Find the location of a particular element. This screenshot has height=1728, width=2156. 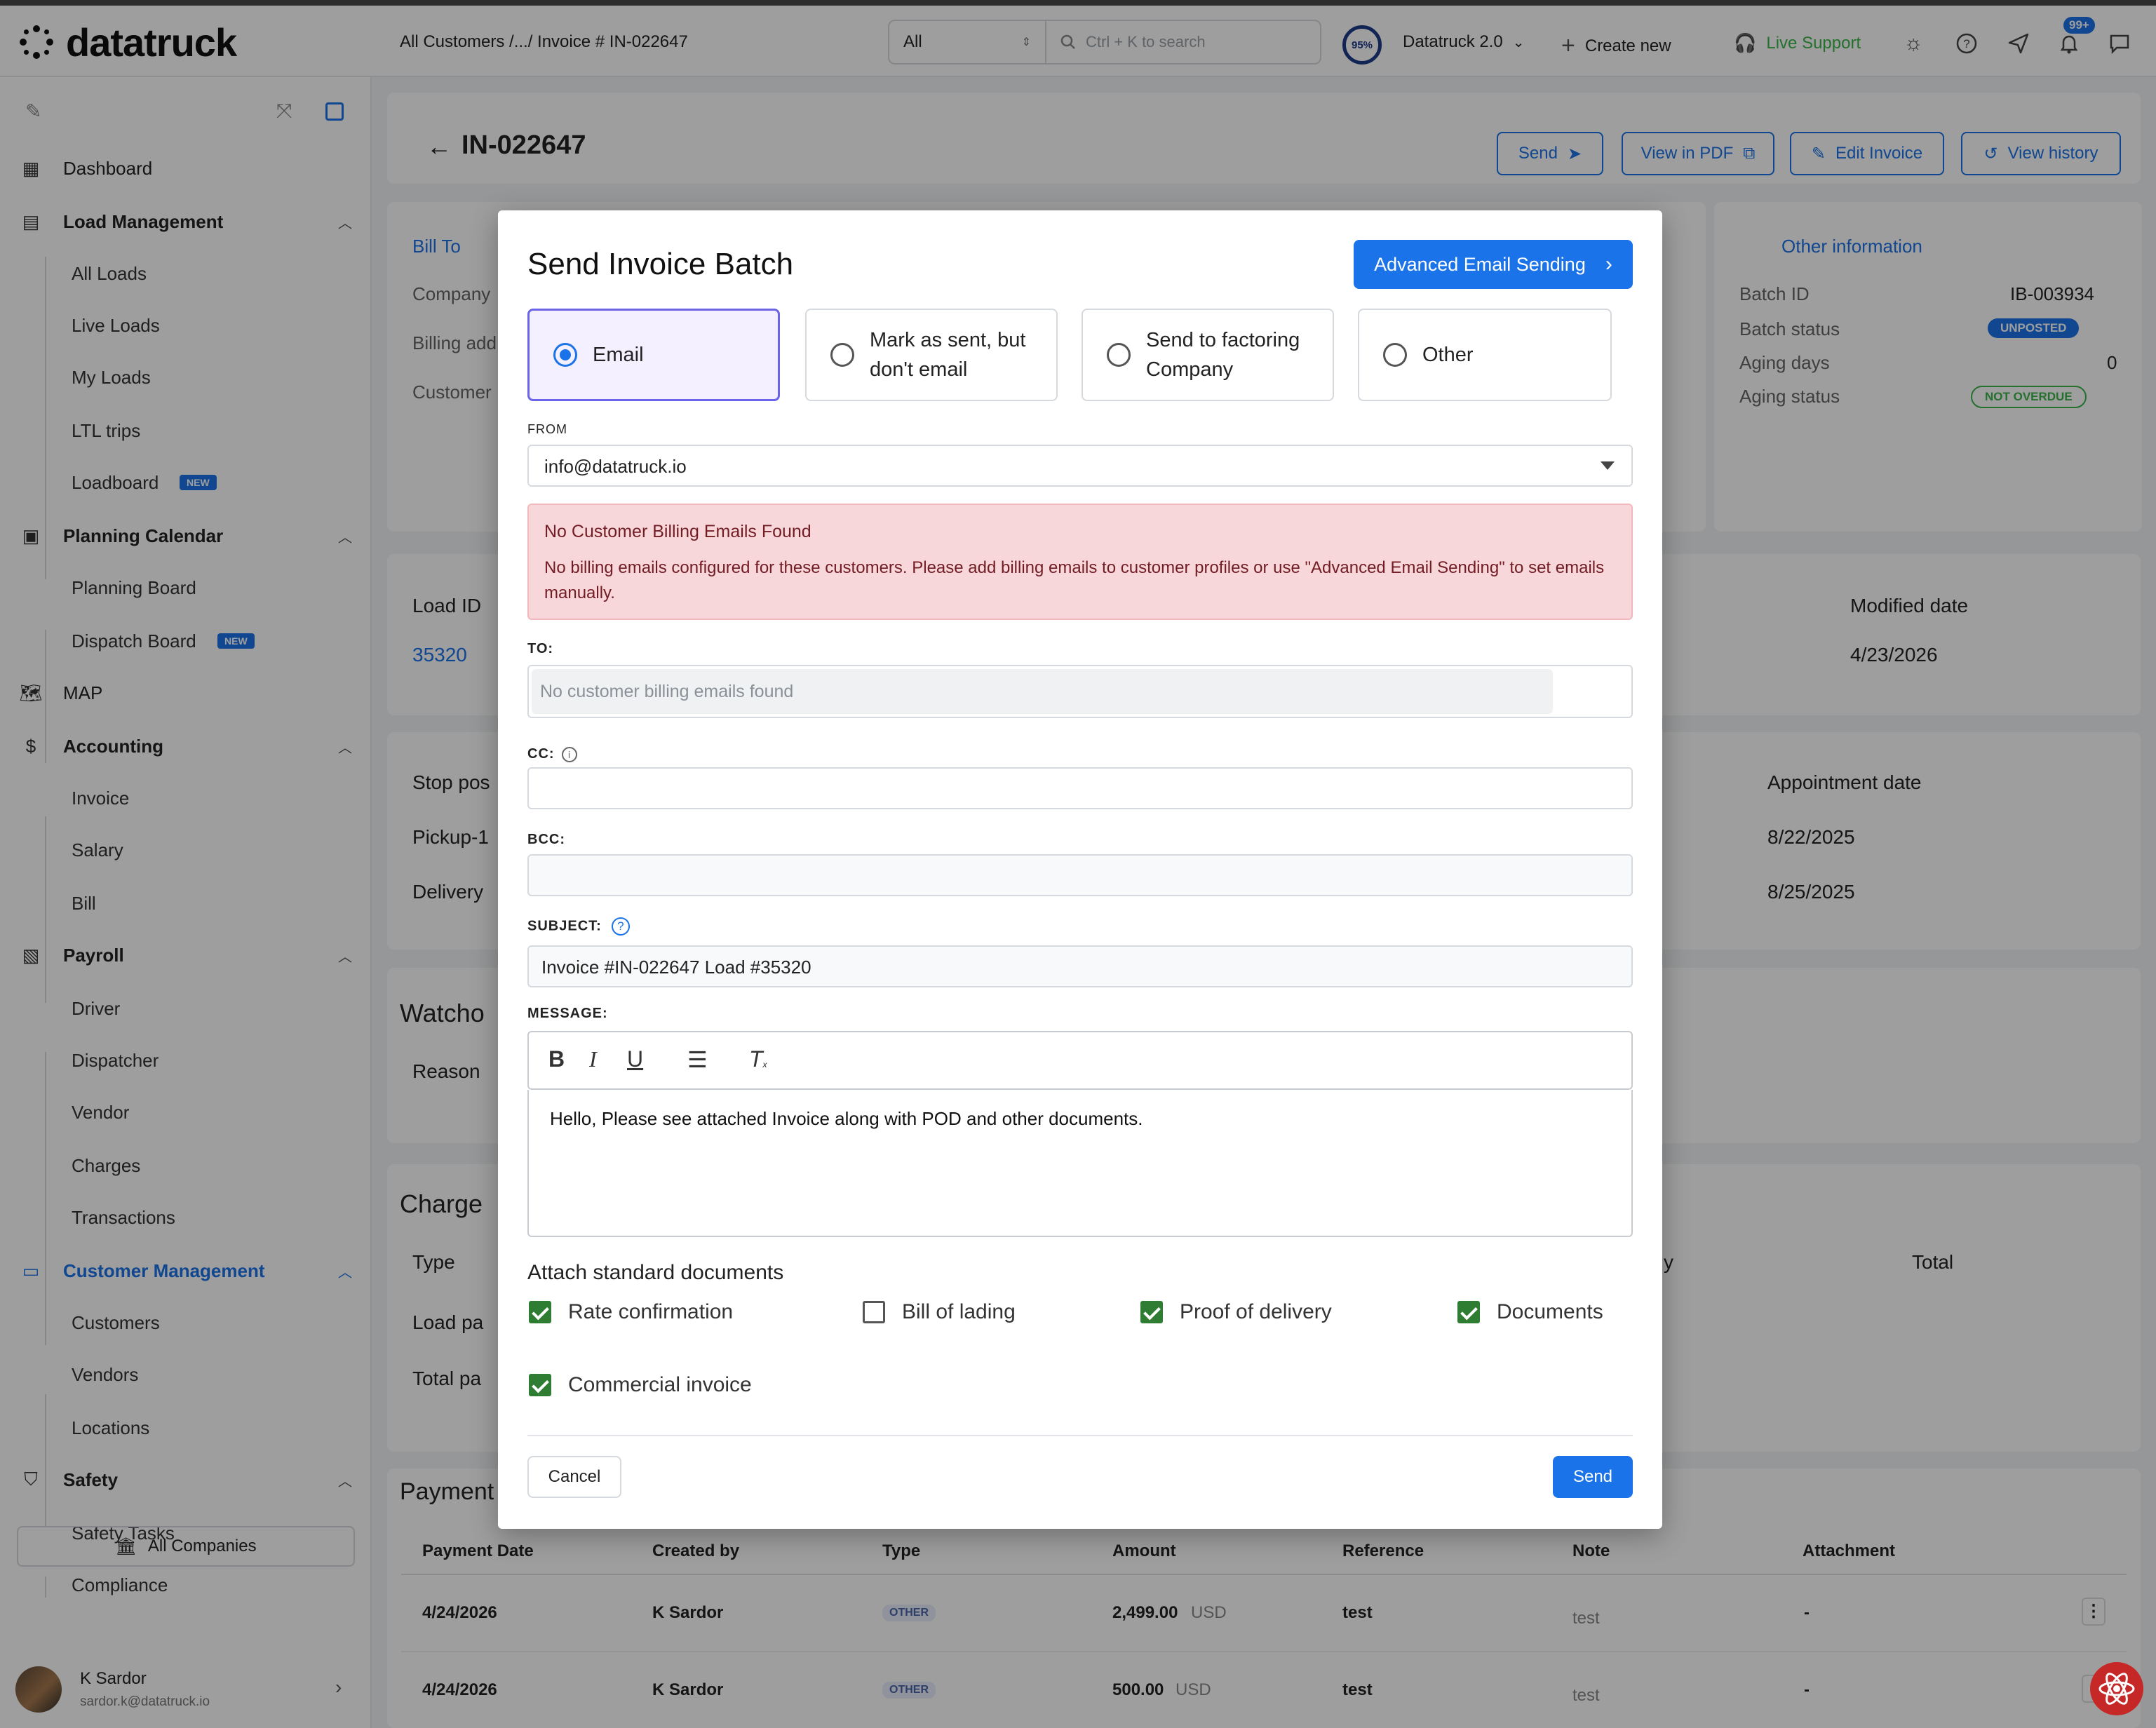

send-button: Send is located at coordinates (1593, 1477).